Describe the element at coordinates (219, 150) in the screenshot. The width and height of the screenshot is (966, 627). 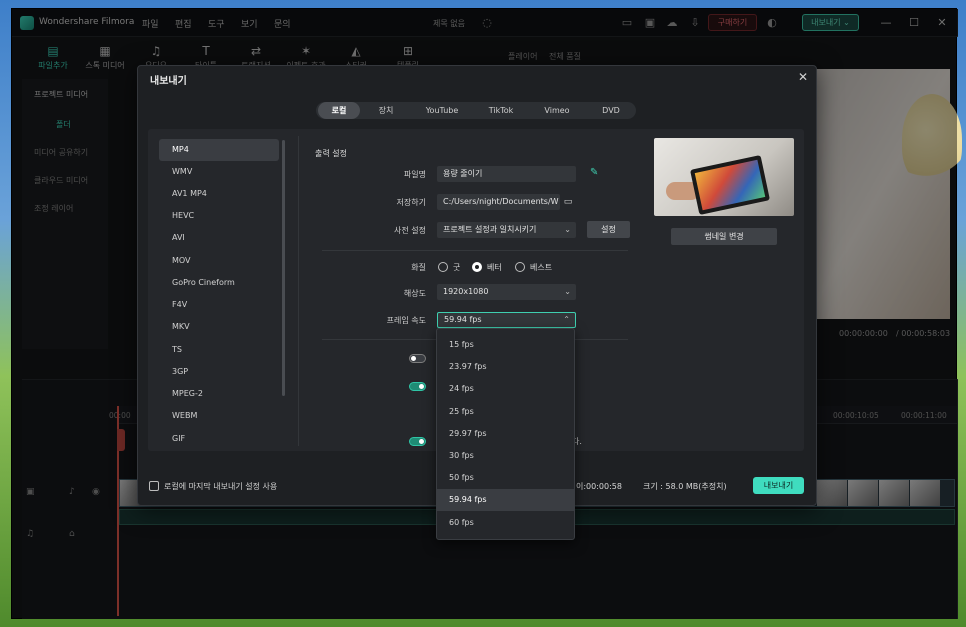
I see `format-mp4: MP4` at that location.